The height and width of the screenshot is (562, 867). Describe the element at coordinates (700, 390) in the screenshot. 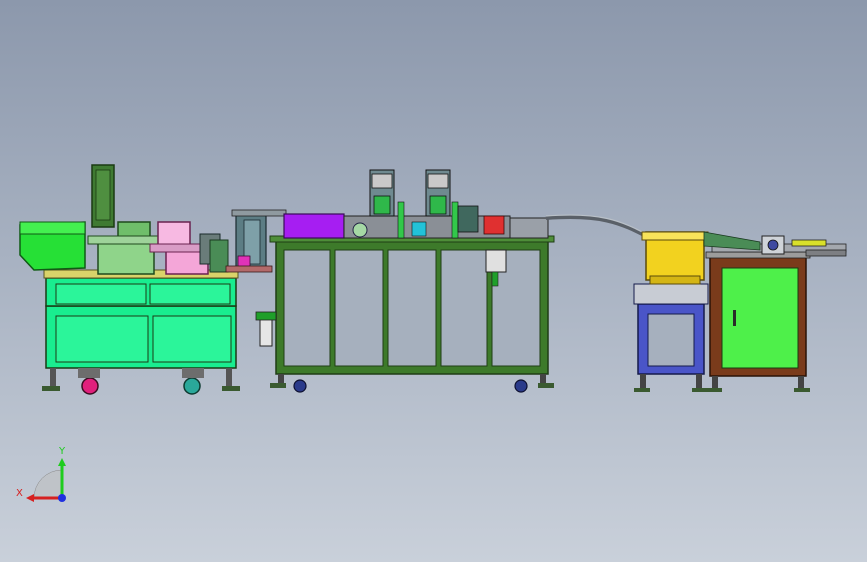

I see `right-feeder-foot-b` at that location.